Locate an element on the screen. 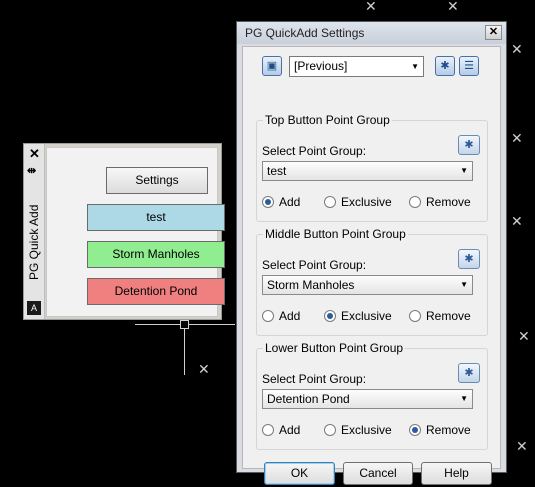 The height and width of the screenshot is (487, 535). palette-title: PG Quick Add is located at coordinates (34, 242).